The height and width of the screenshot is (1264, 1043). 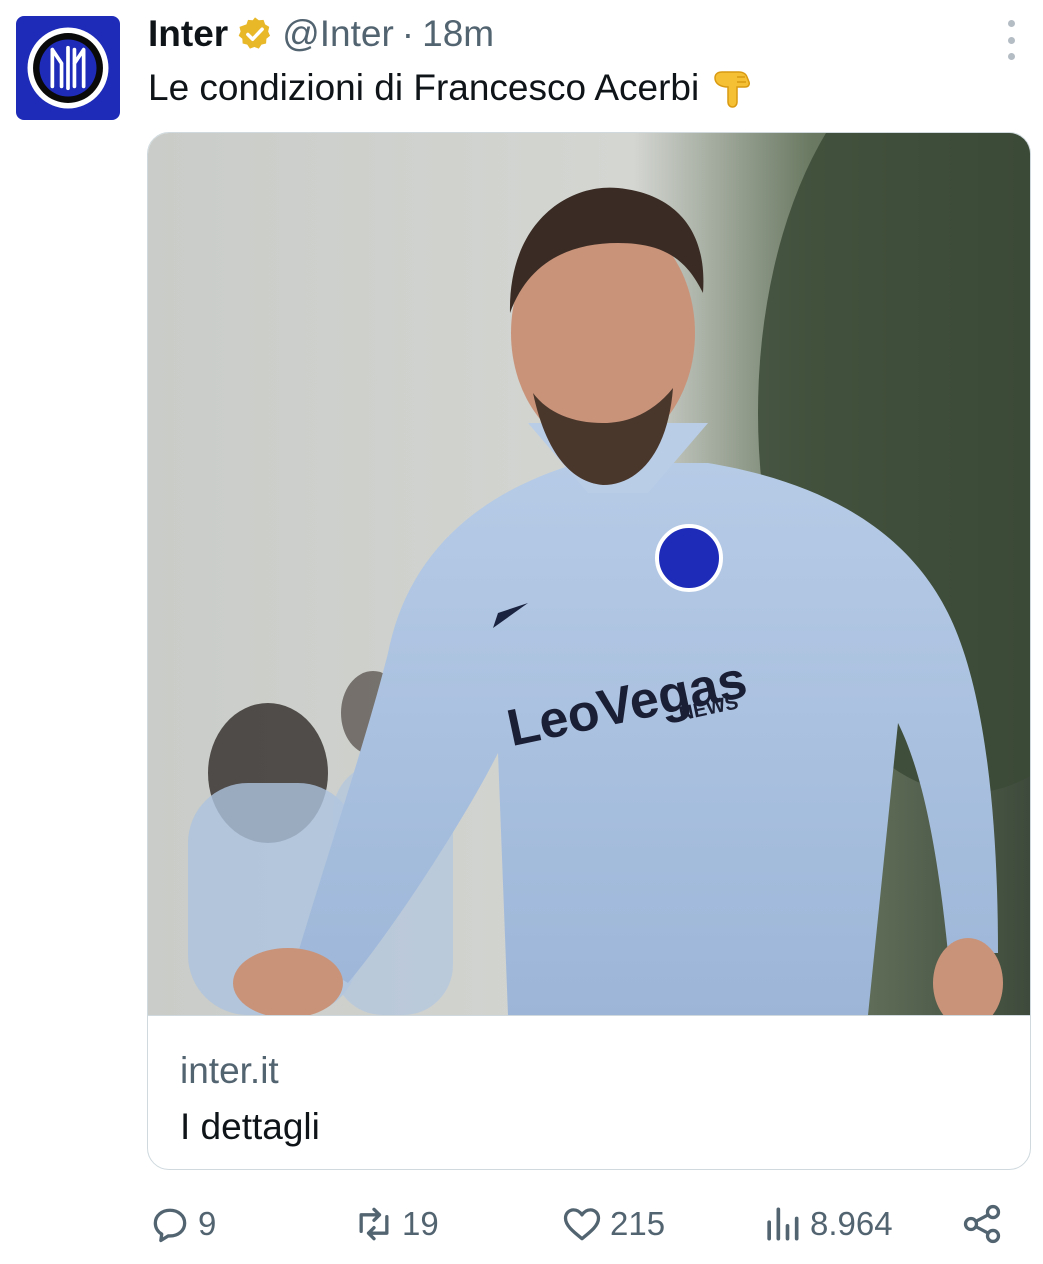 I want to click on views-count: 8.964, so click(x=851, y=1223).